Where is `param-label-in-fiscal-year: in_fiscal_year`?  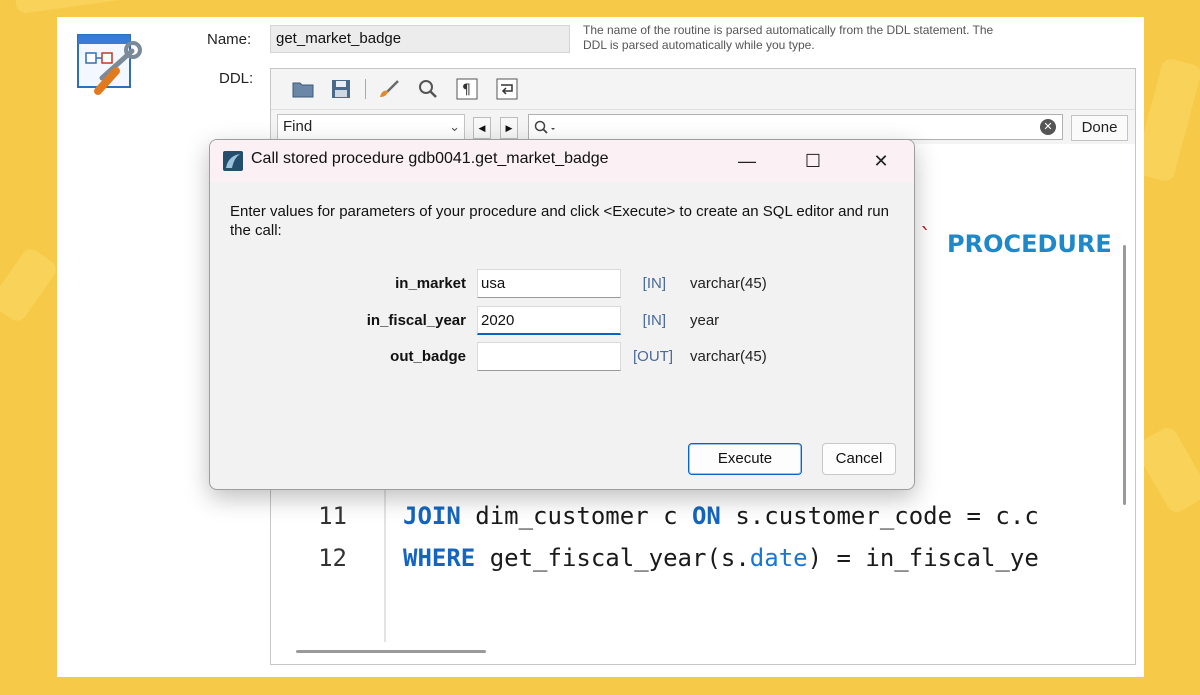 param-label-in-fiscal-year: in_fiscal_year is located at coordinates (416, 320).